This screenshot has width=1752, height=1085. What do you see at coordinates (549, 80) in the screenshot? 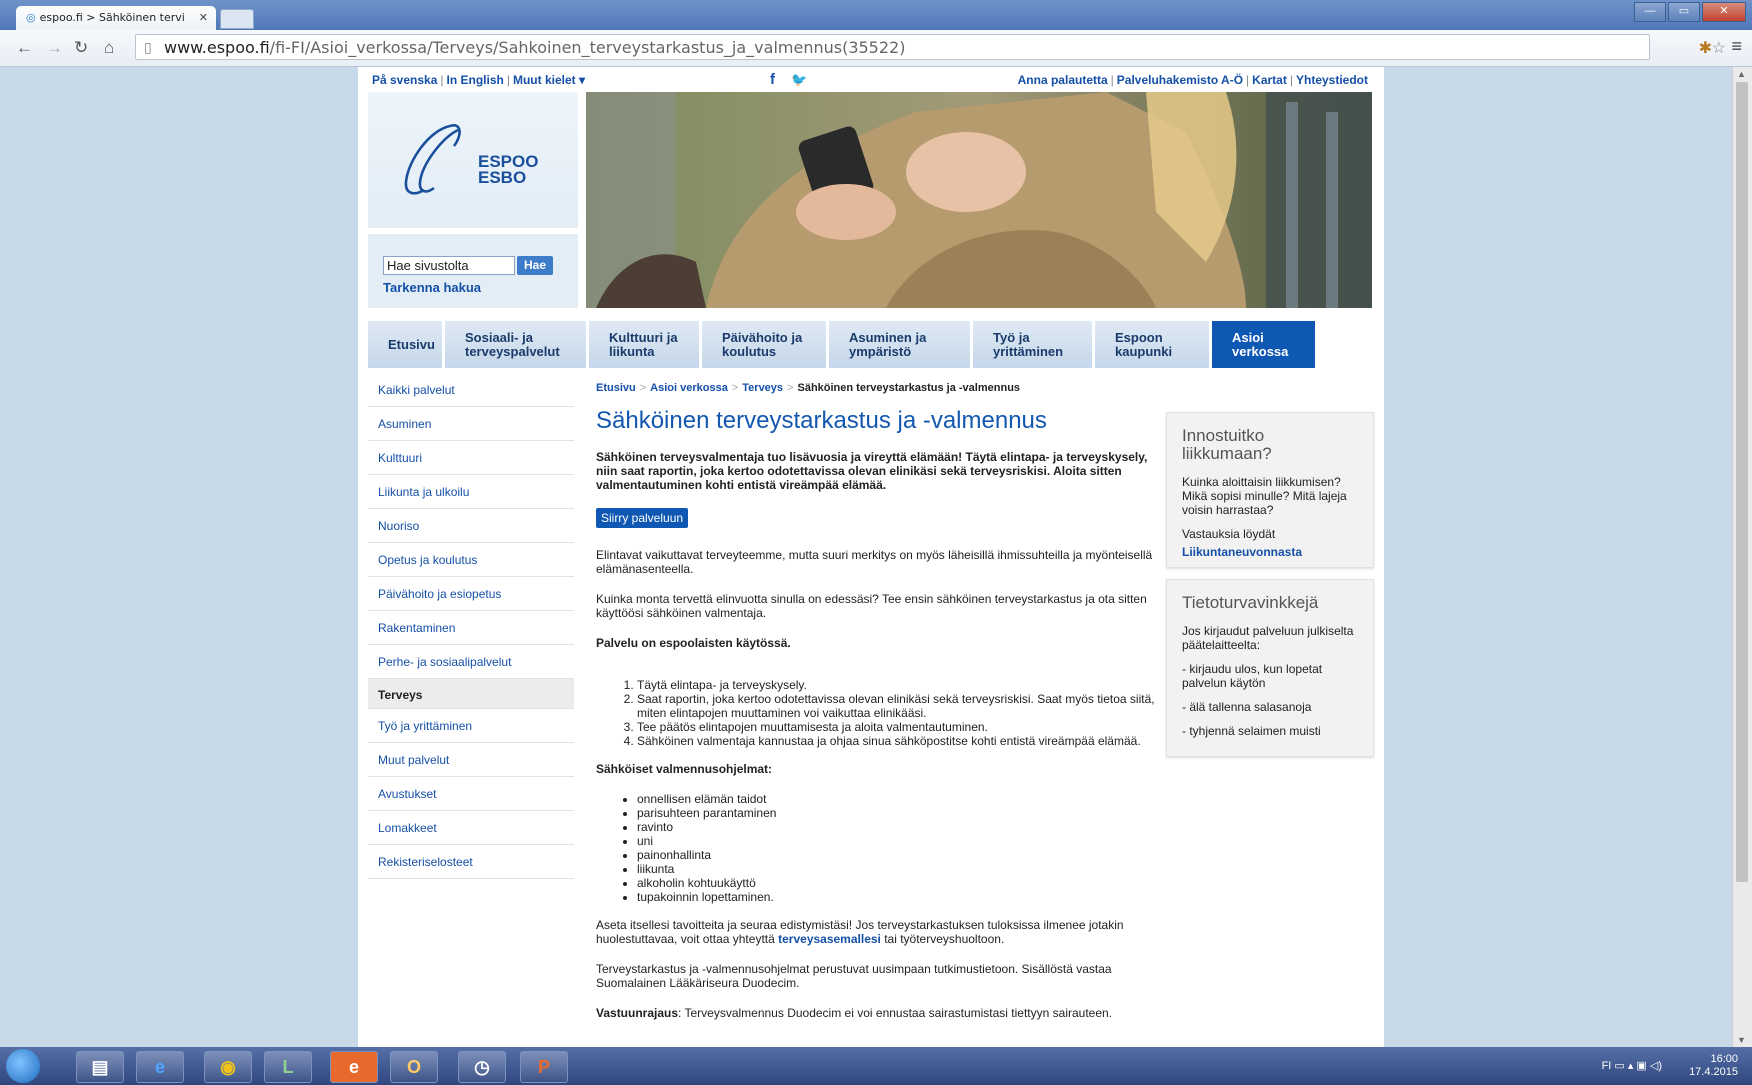
I see `link-more-languages: Muut kielet ▾` at bounding box center [549, 80].